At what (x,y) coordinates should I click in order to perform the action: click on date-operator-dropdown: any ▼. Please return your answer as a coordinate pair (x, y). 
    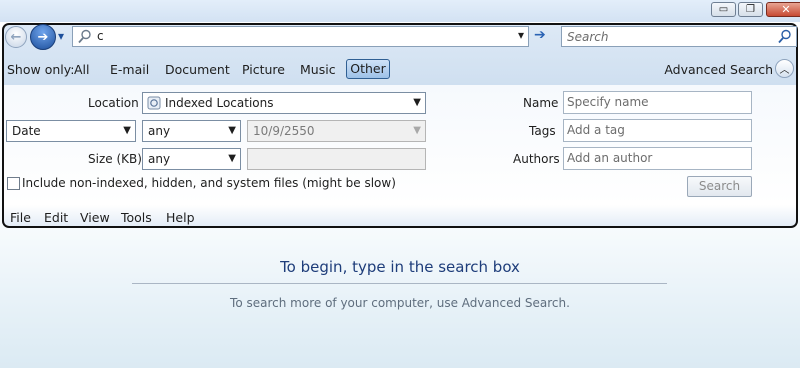
    Looking at the image, I should click on (191, 131).